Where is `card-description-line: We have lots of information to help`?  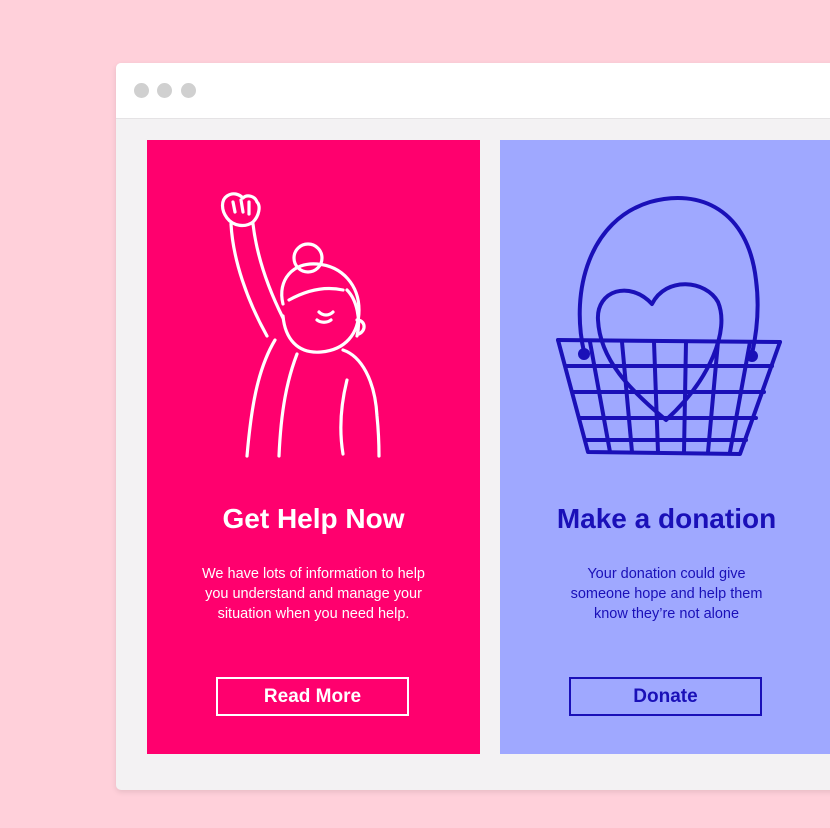
card-description-line: We have lots of information to help is located at coordinates (313, 574).